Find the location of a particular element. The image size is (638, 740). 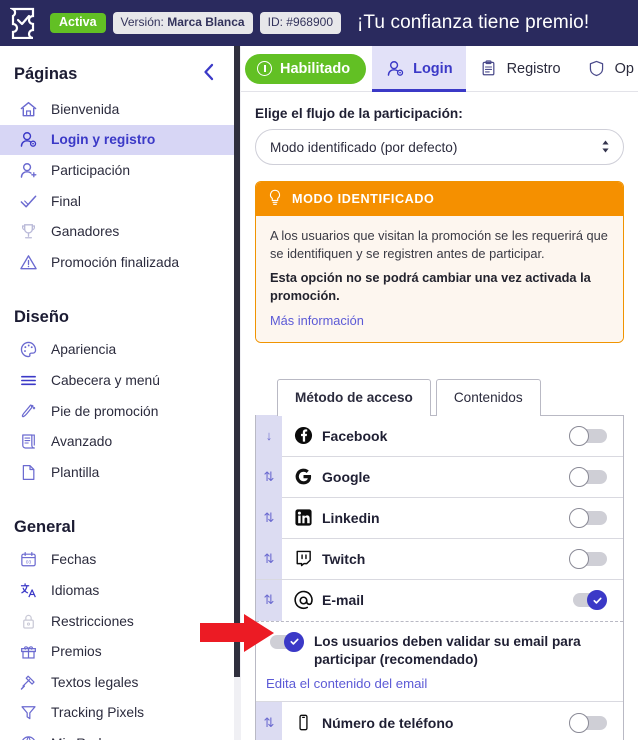

subtab-metodo-de-acceso: Método de acceso is located at coordinates (354, 397).